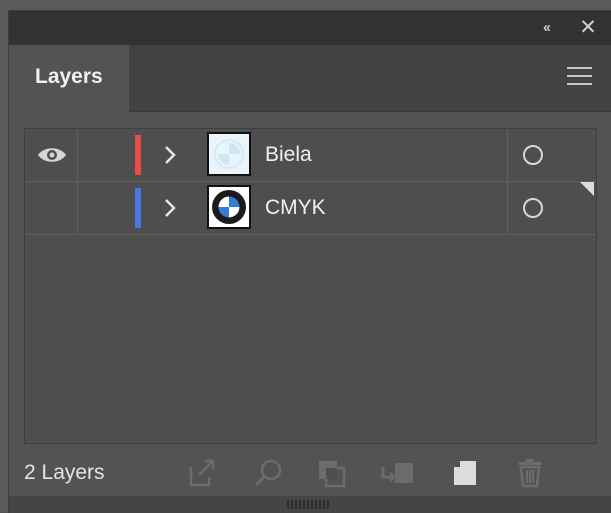  Describe the element at coordinates (64, 472) in the screenshot. I see `layer-count: 2 Layers` at that location.